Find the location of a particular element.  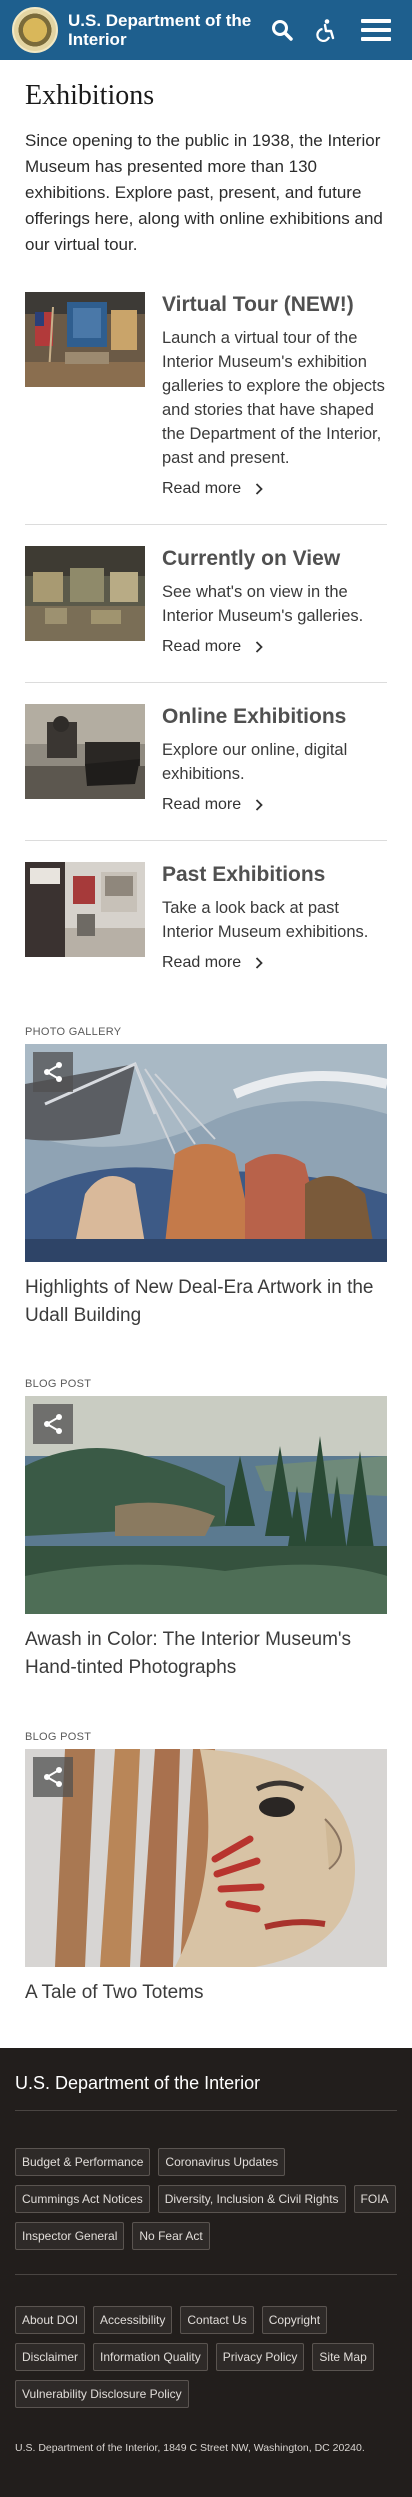

card-title: Virtual Tour (NEW!) is located at coordinates (258, 305).